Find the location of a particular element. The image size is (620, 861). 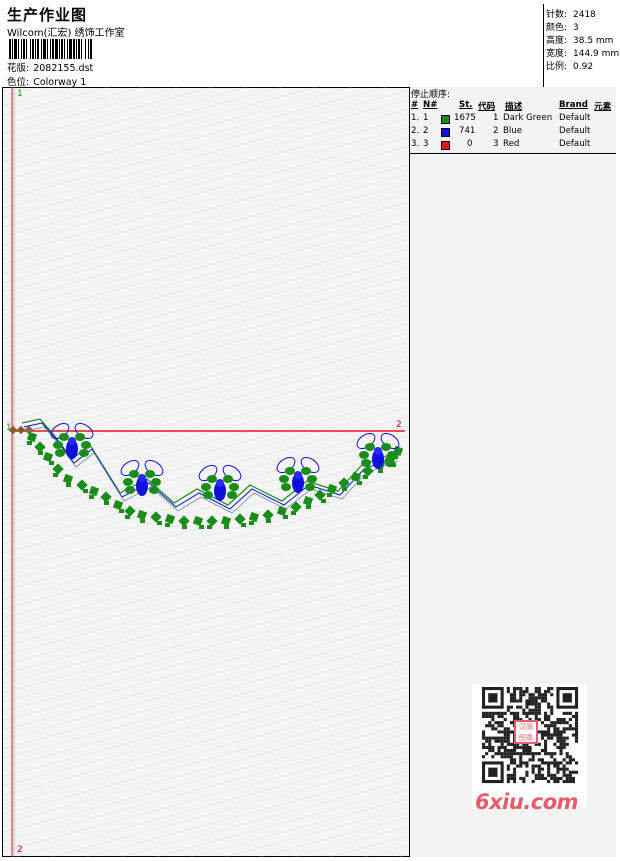

colorway-line: 色位: Colorway 1 is located at coordinates (46, 81).